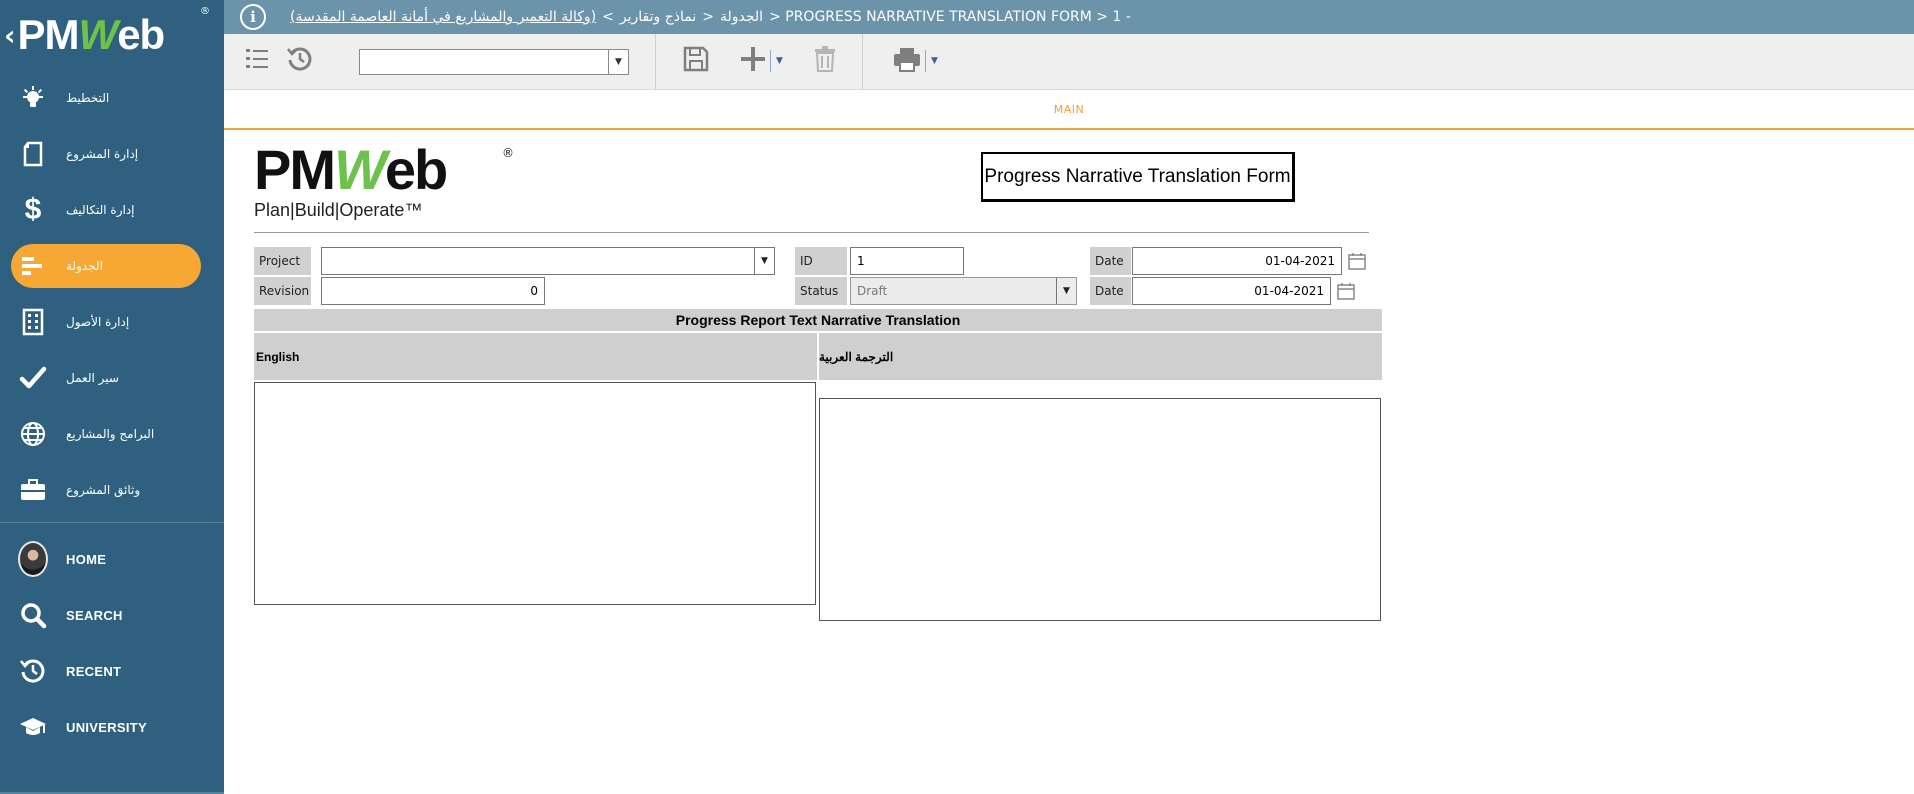 The height and width of the screenshot is (794, 1914). What do you see at coordinates (103, 490) in the screenshot?
I see `sidebar-item-label: وثائق المشروع` at bounding box center [103, 490].